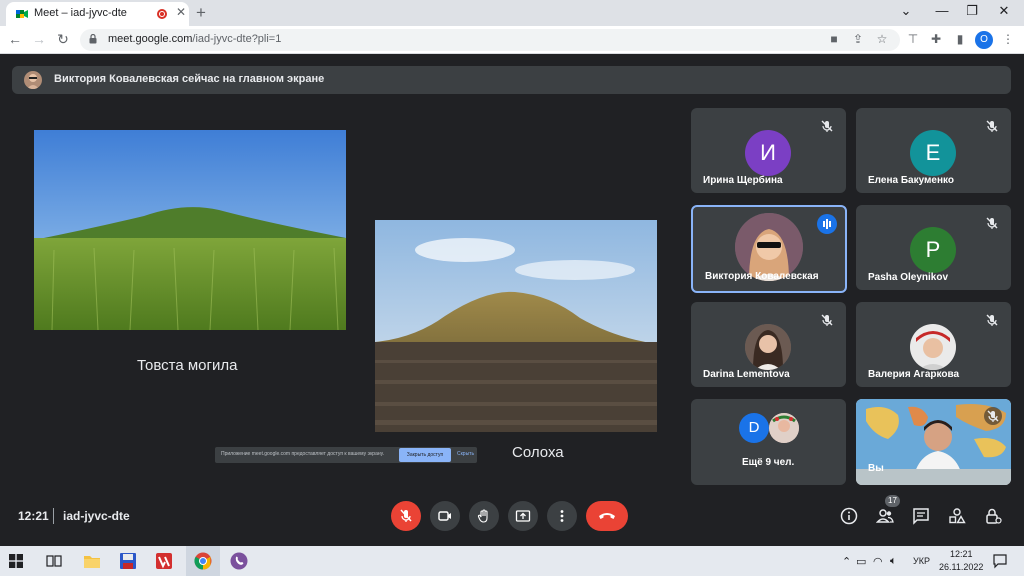  Describe the element at coordinates (933, 153) in the screenshot. I see `participant-avatar: Е` at that location.